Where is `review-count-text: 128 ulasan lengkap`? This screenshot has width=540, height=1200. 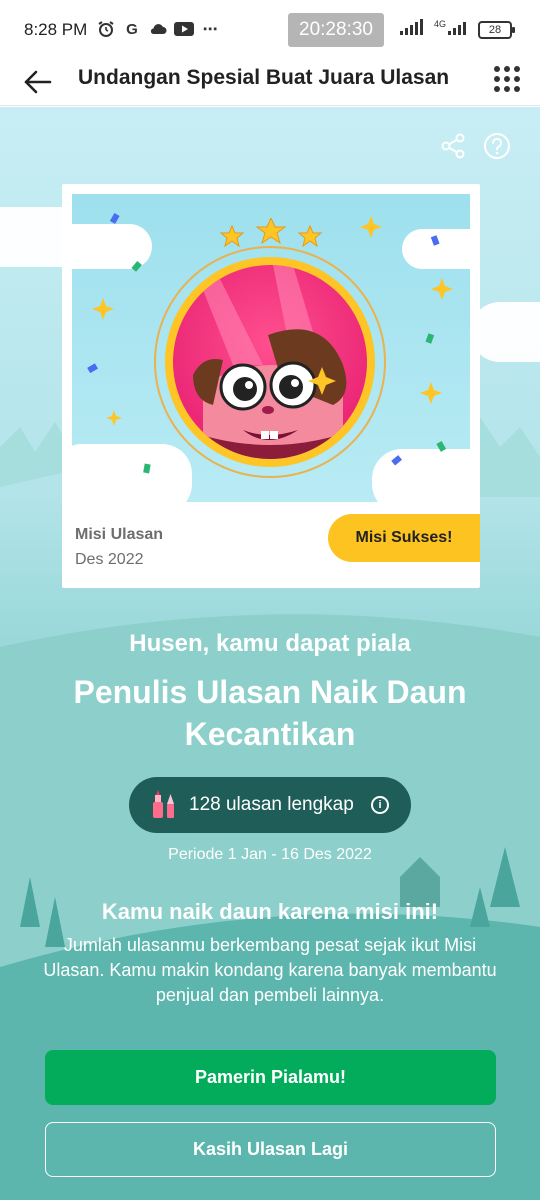
review-count-text: 128 ulasan lengkap is located at coordinates (271, 804).